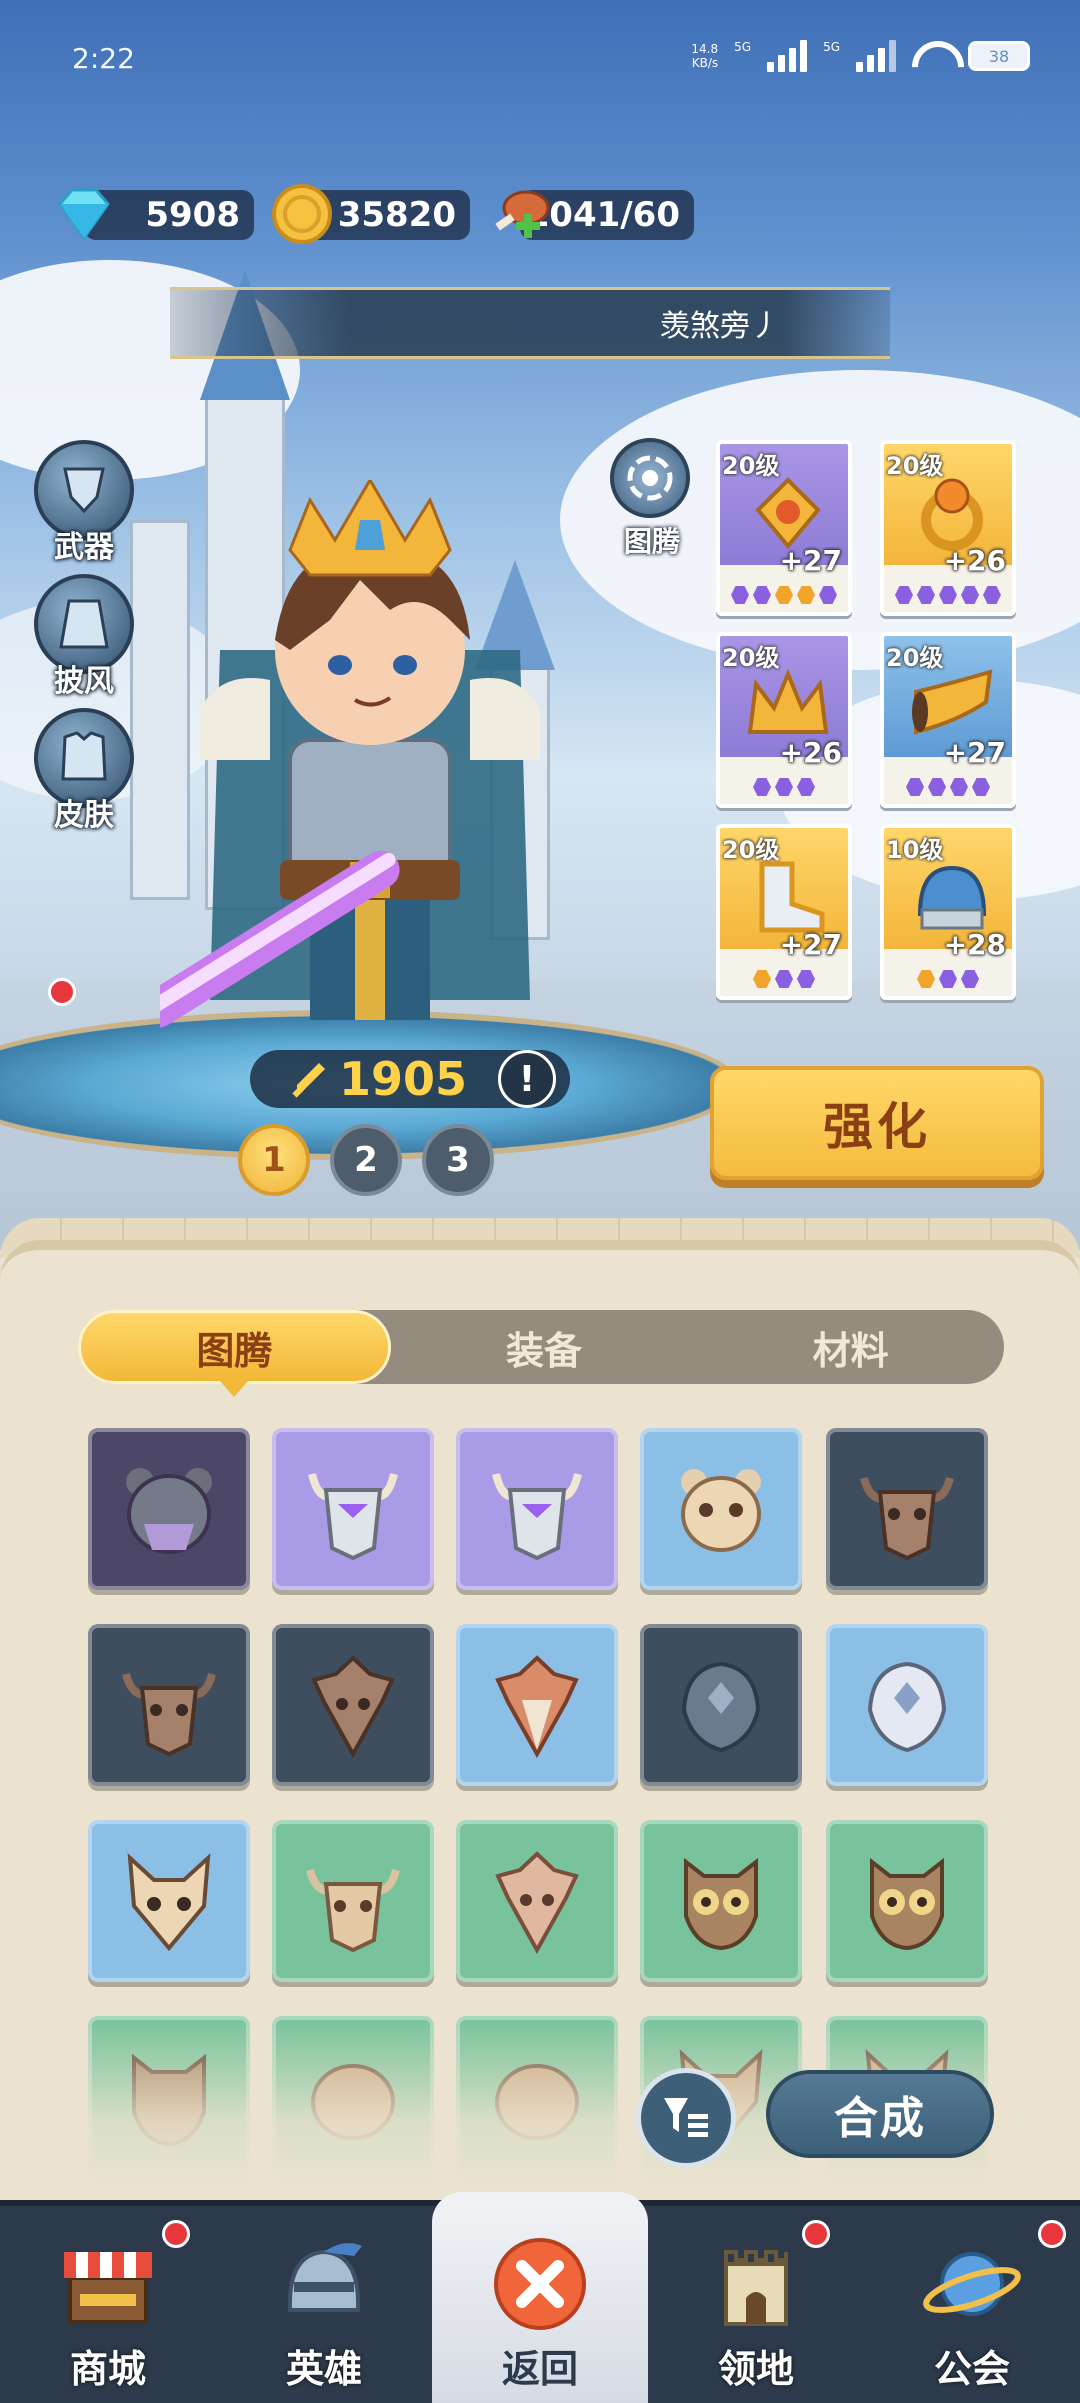 The image size is (1080, 2403). I want to click on nav-guild: 公会, so click(972, 2304).